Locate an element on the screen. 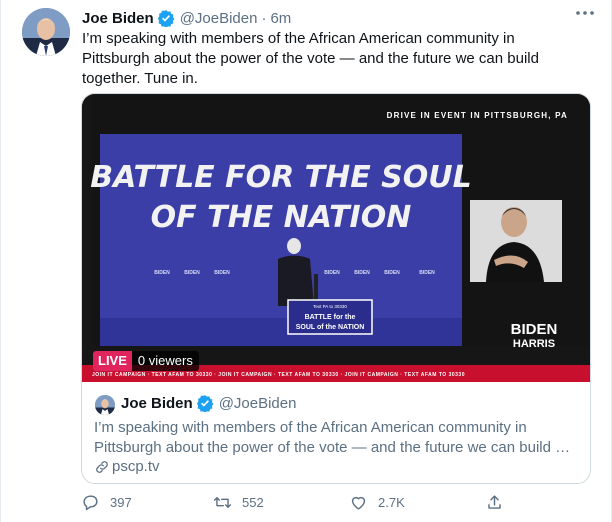  card-author-avatar is located at coordinates (105, 405).